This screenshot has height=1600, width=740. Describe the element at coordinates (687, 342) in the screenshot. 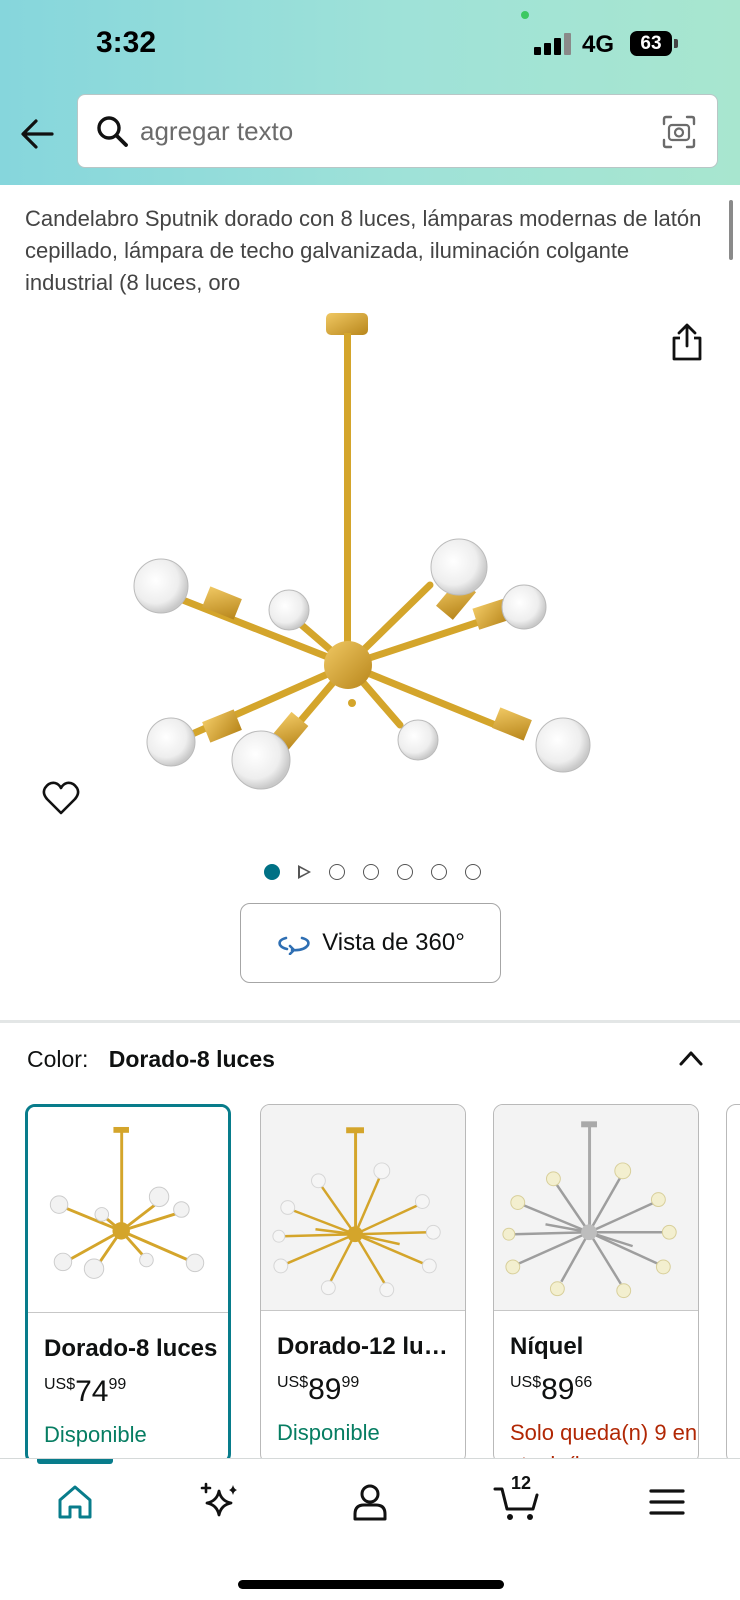

I see `share-icon` at that location.